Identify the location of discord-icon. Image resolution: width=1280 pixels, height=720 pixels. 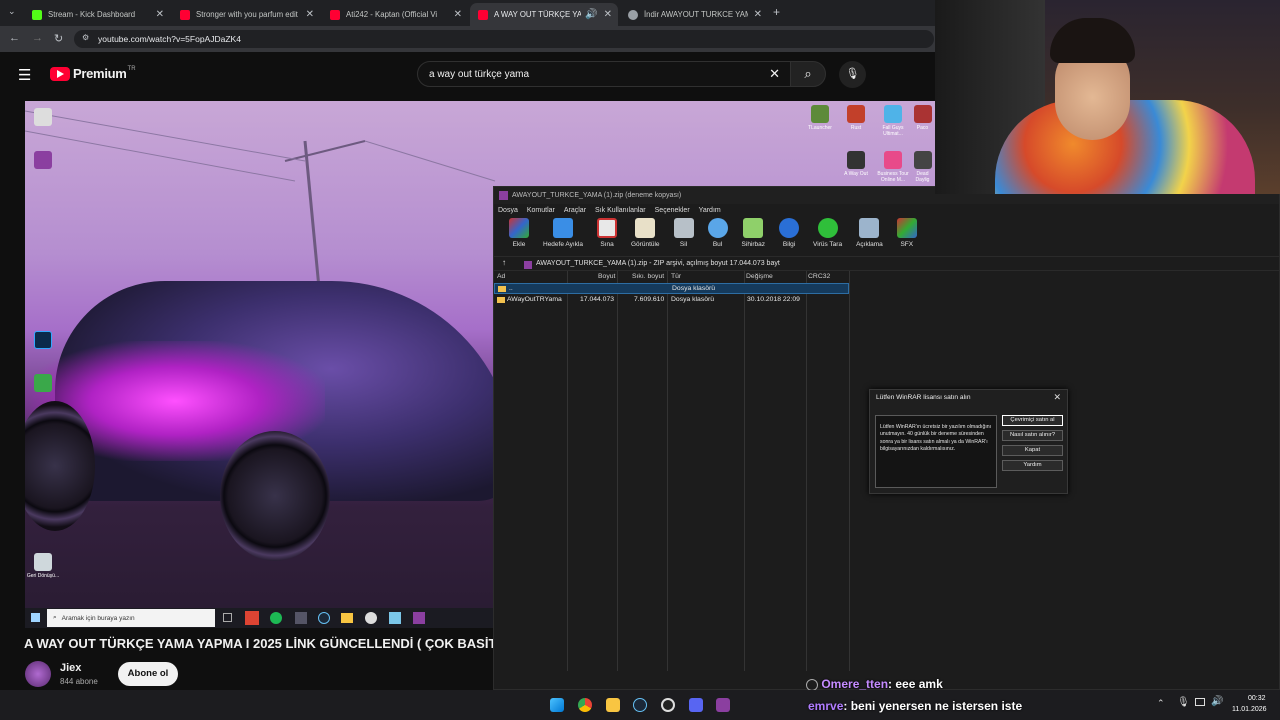
(696, 705).